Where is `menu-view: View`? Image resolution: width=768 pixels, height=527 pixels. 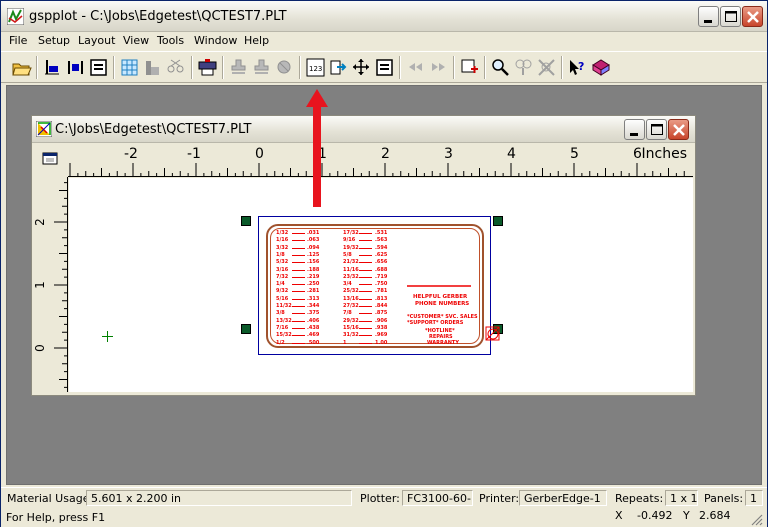
menu-view: View is located at coordinates (136, 40).